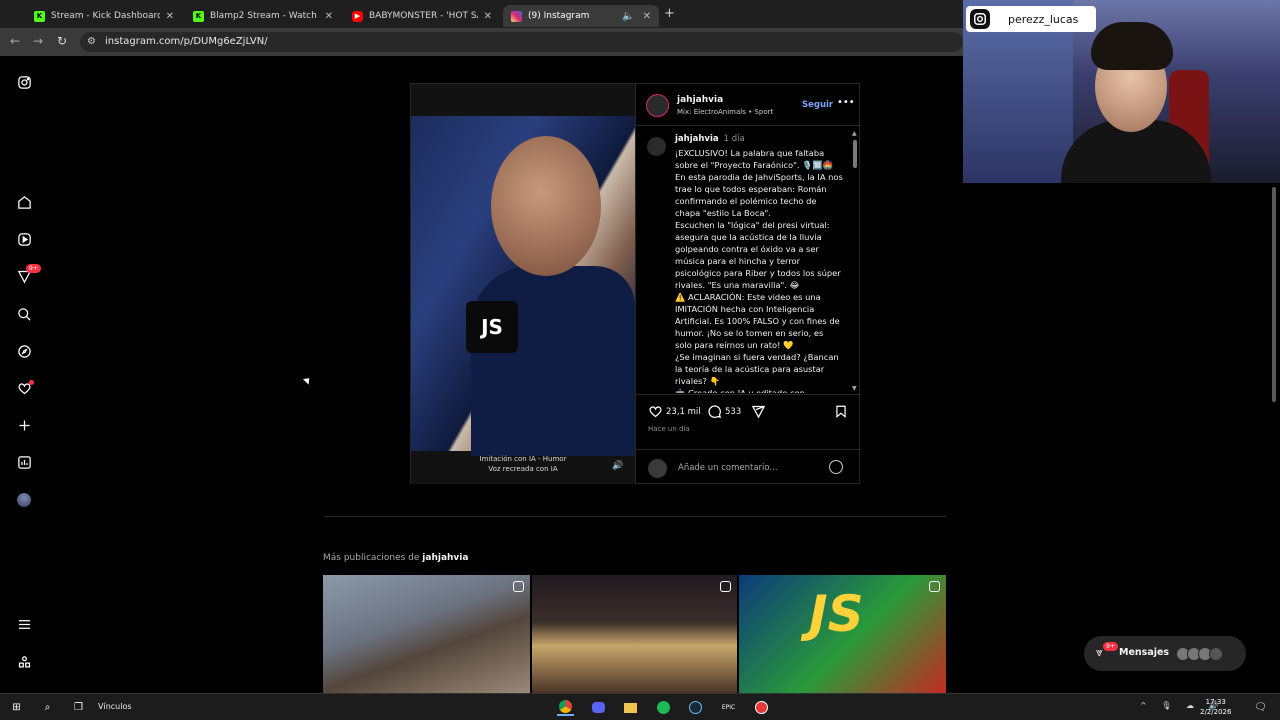  Describe the element at coordinates (1260, 707) in the screenshot. I see `notifications-icon: 🗨` at that location.